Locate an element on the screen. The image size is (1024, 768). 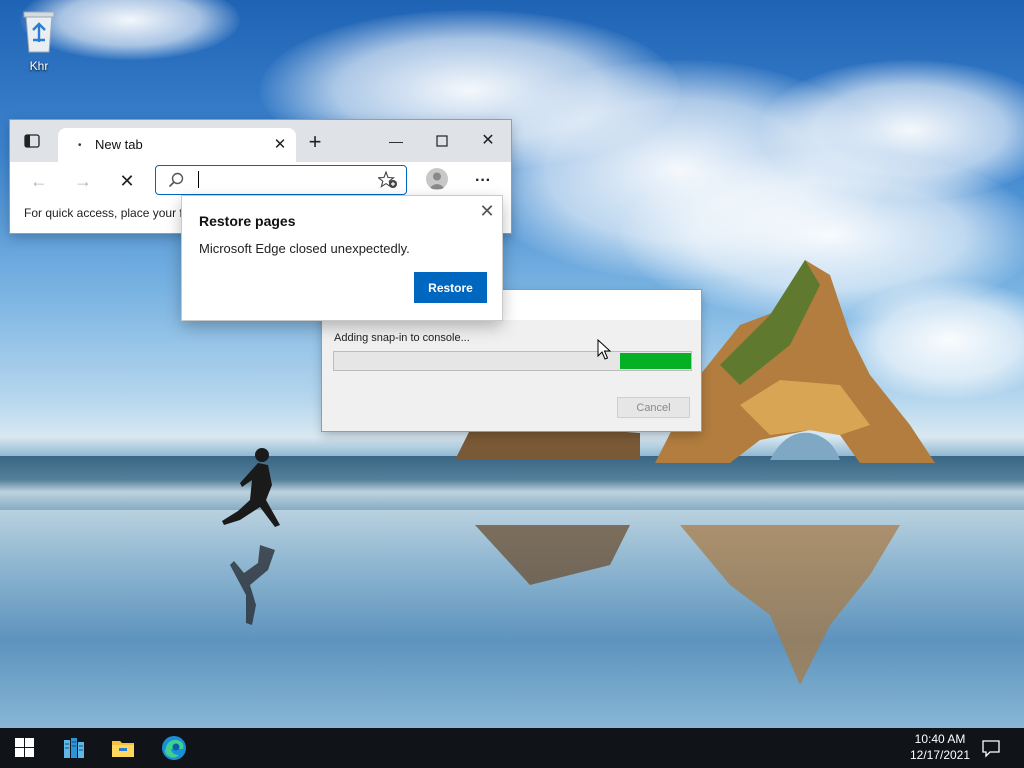
cancel-button: Cancel is located at coordinates (653, 407).